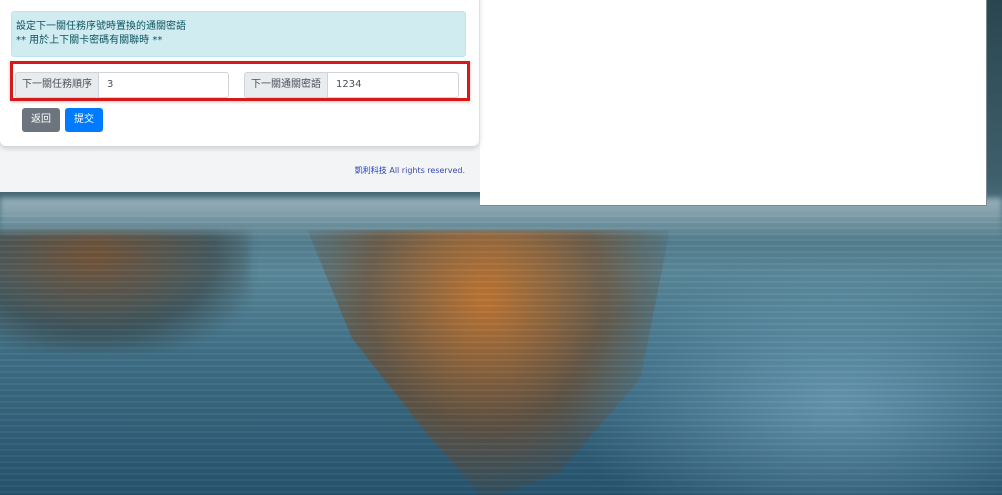 This screenshot has width=1002, height=495. What do you see at coordinates (371, 170) in the screenshot?
I see `footer-brand-link: 凱利科技` at bounding box center [371, 170].